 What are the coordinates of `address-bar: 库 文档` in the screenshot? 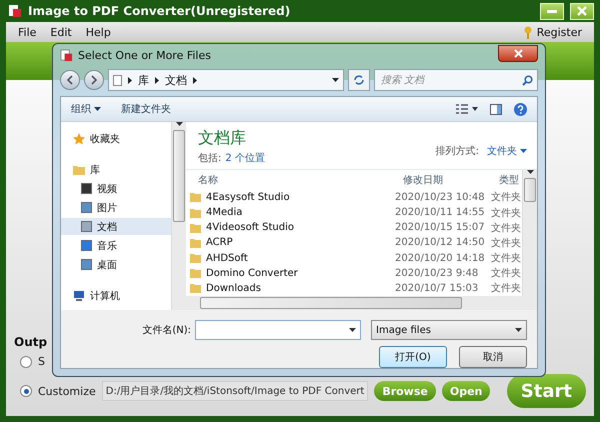 It's located at (226, 80).